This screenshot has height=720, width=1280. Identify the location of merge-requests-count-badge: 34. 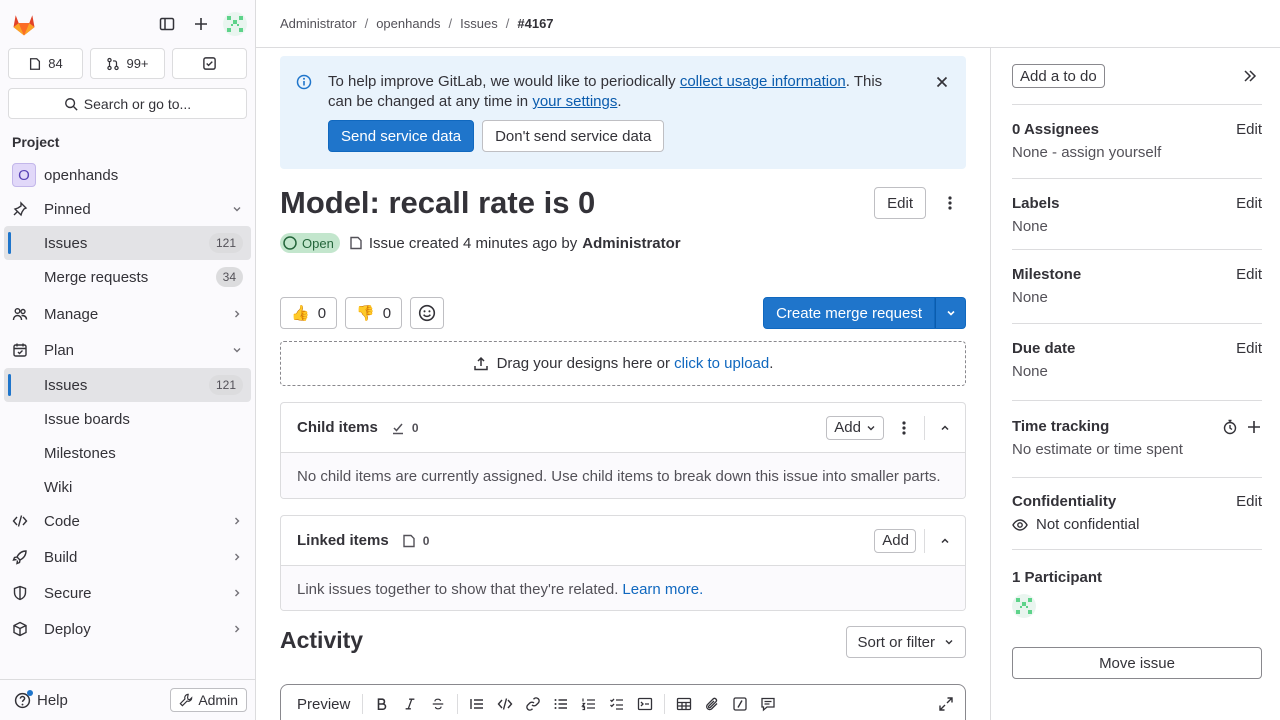
(229, 277).